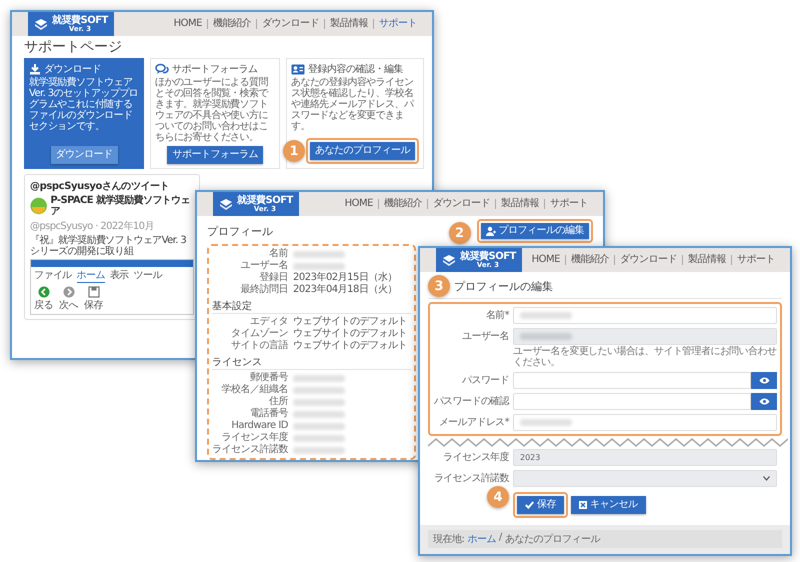 The image size is (800, 562). Describe the element at coordinates (68, 299) in the screenshot. I see `ribbon-button: 次へ` at that location.